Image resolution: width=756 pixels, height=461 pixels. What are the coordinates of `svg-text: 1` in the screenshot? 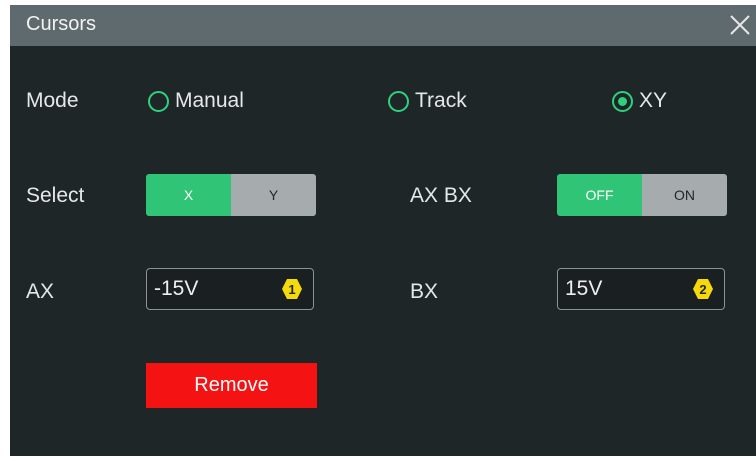 It's located at (291, 289).